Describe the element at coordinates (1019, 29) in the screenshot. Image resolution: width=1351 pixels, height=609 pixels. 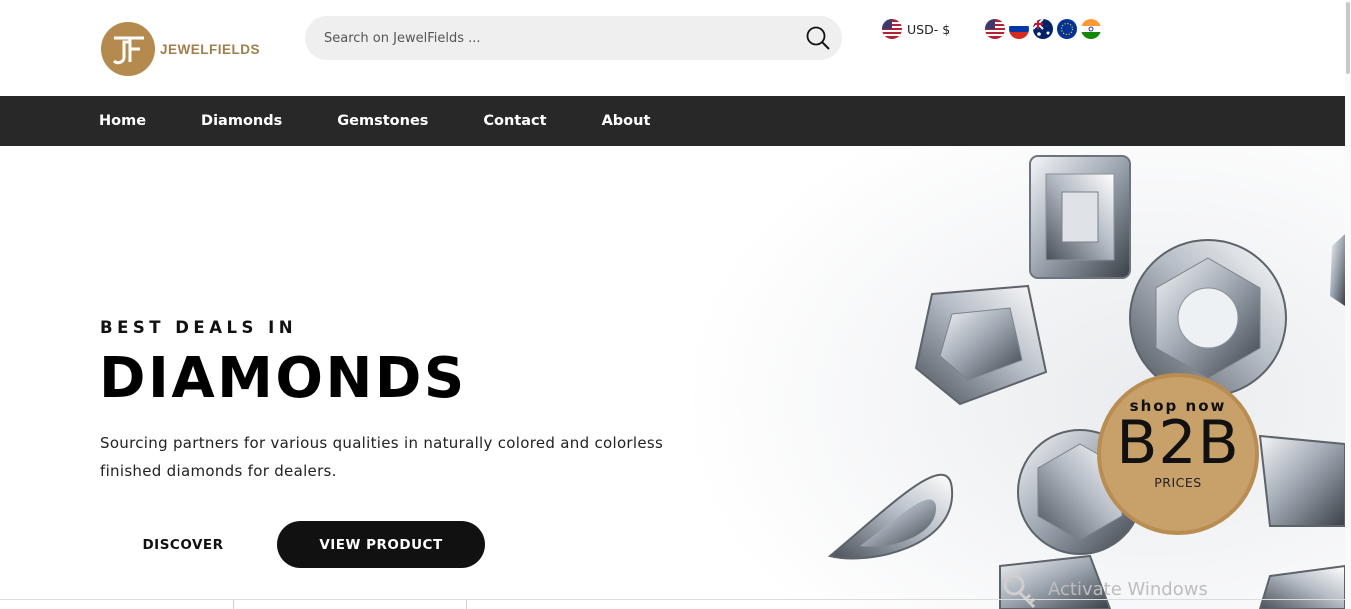
I see `ru-flag-icon` at that location.